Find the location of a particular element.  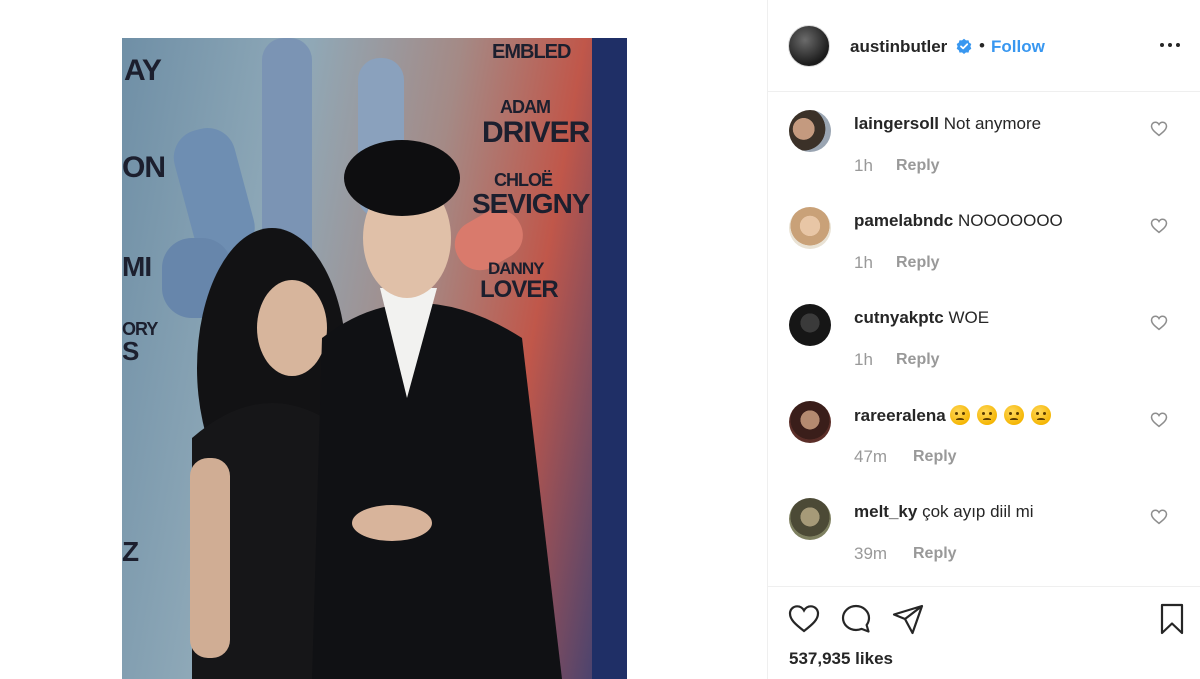

comment-line: laingersoll Not anymore is located at coordinates (947, 124).